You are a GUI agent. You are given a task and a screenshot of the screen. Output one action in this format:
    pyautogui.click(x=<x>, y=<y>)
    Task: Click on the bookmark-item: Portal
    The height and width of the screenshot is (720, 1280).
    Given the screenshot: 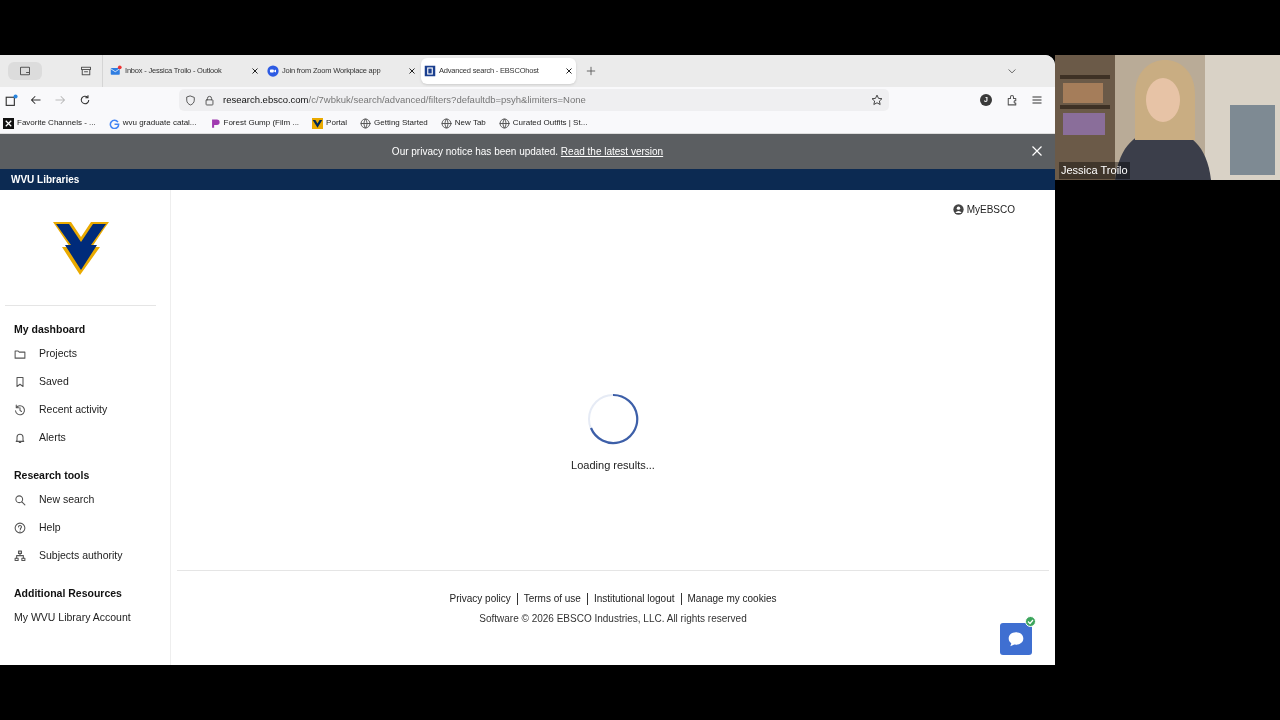 What is the action you would take?
    pyautogui.click(x=329, y=123)
    